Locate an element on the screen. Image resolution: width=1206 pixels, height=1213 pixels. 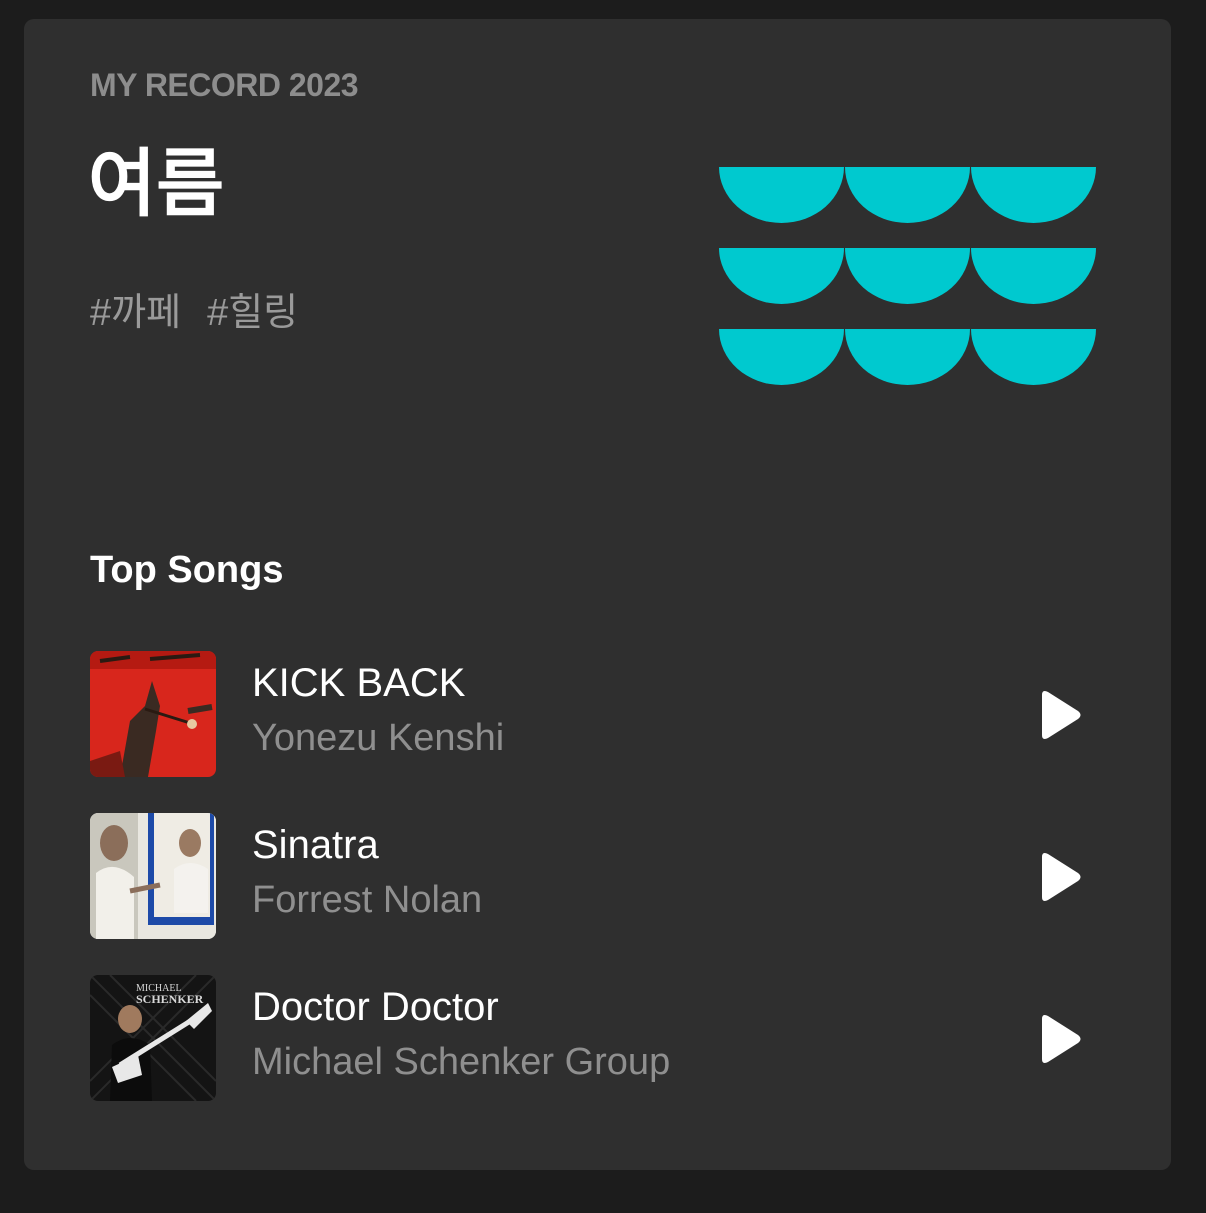
song-artist: Michael Schenker Group is located at coordinates (461, 1062).